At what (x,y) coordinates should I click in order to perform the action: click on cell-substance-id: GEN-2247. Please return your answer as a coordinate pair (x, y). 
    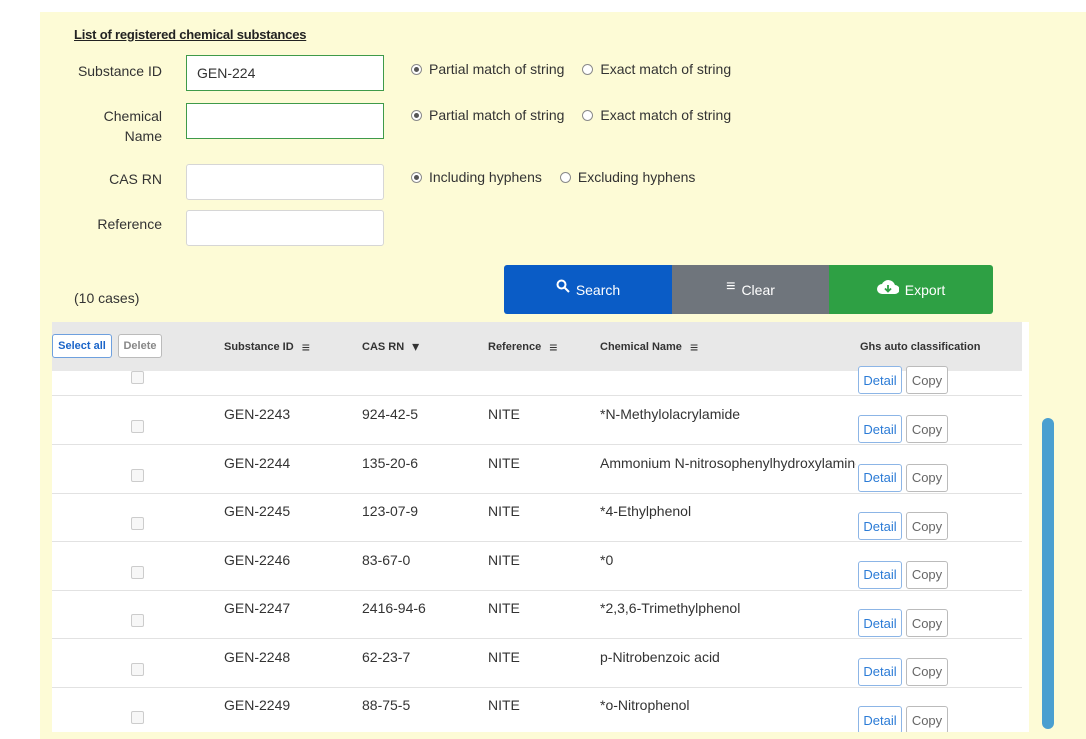
    Looking at the image, I should click on (257, 608).